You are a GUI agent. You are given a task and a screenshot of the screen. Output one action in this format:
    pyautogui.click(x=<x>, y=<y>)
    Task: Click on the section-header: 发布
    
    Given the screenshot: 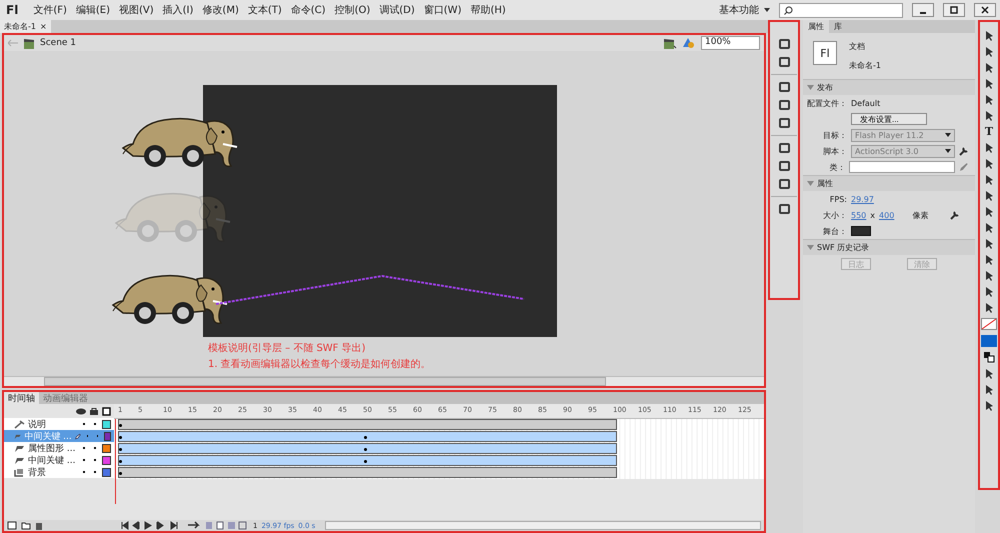 What is the action you would take?
    pyautogui.click(x=889, y=87)
    